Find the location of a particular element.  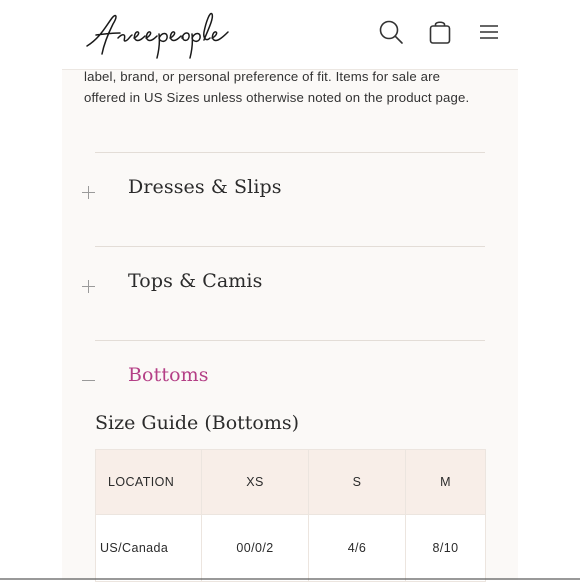

hamburger-menu-icon is located at coordinates (490, 32).